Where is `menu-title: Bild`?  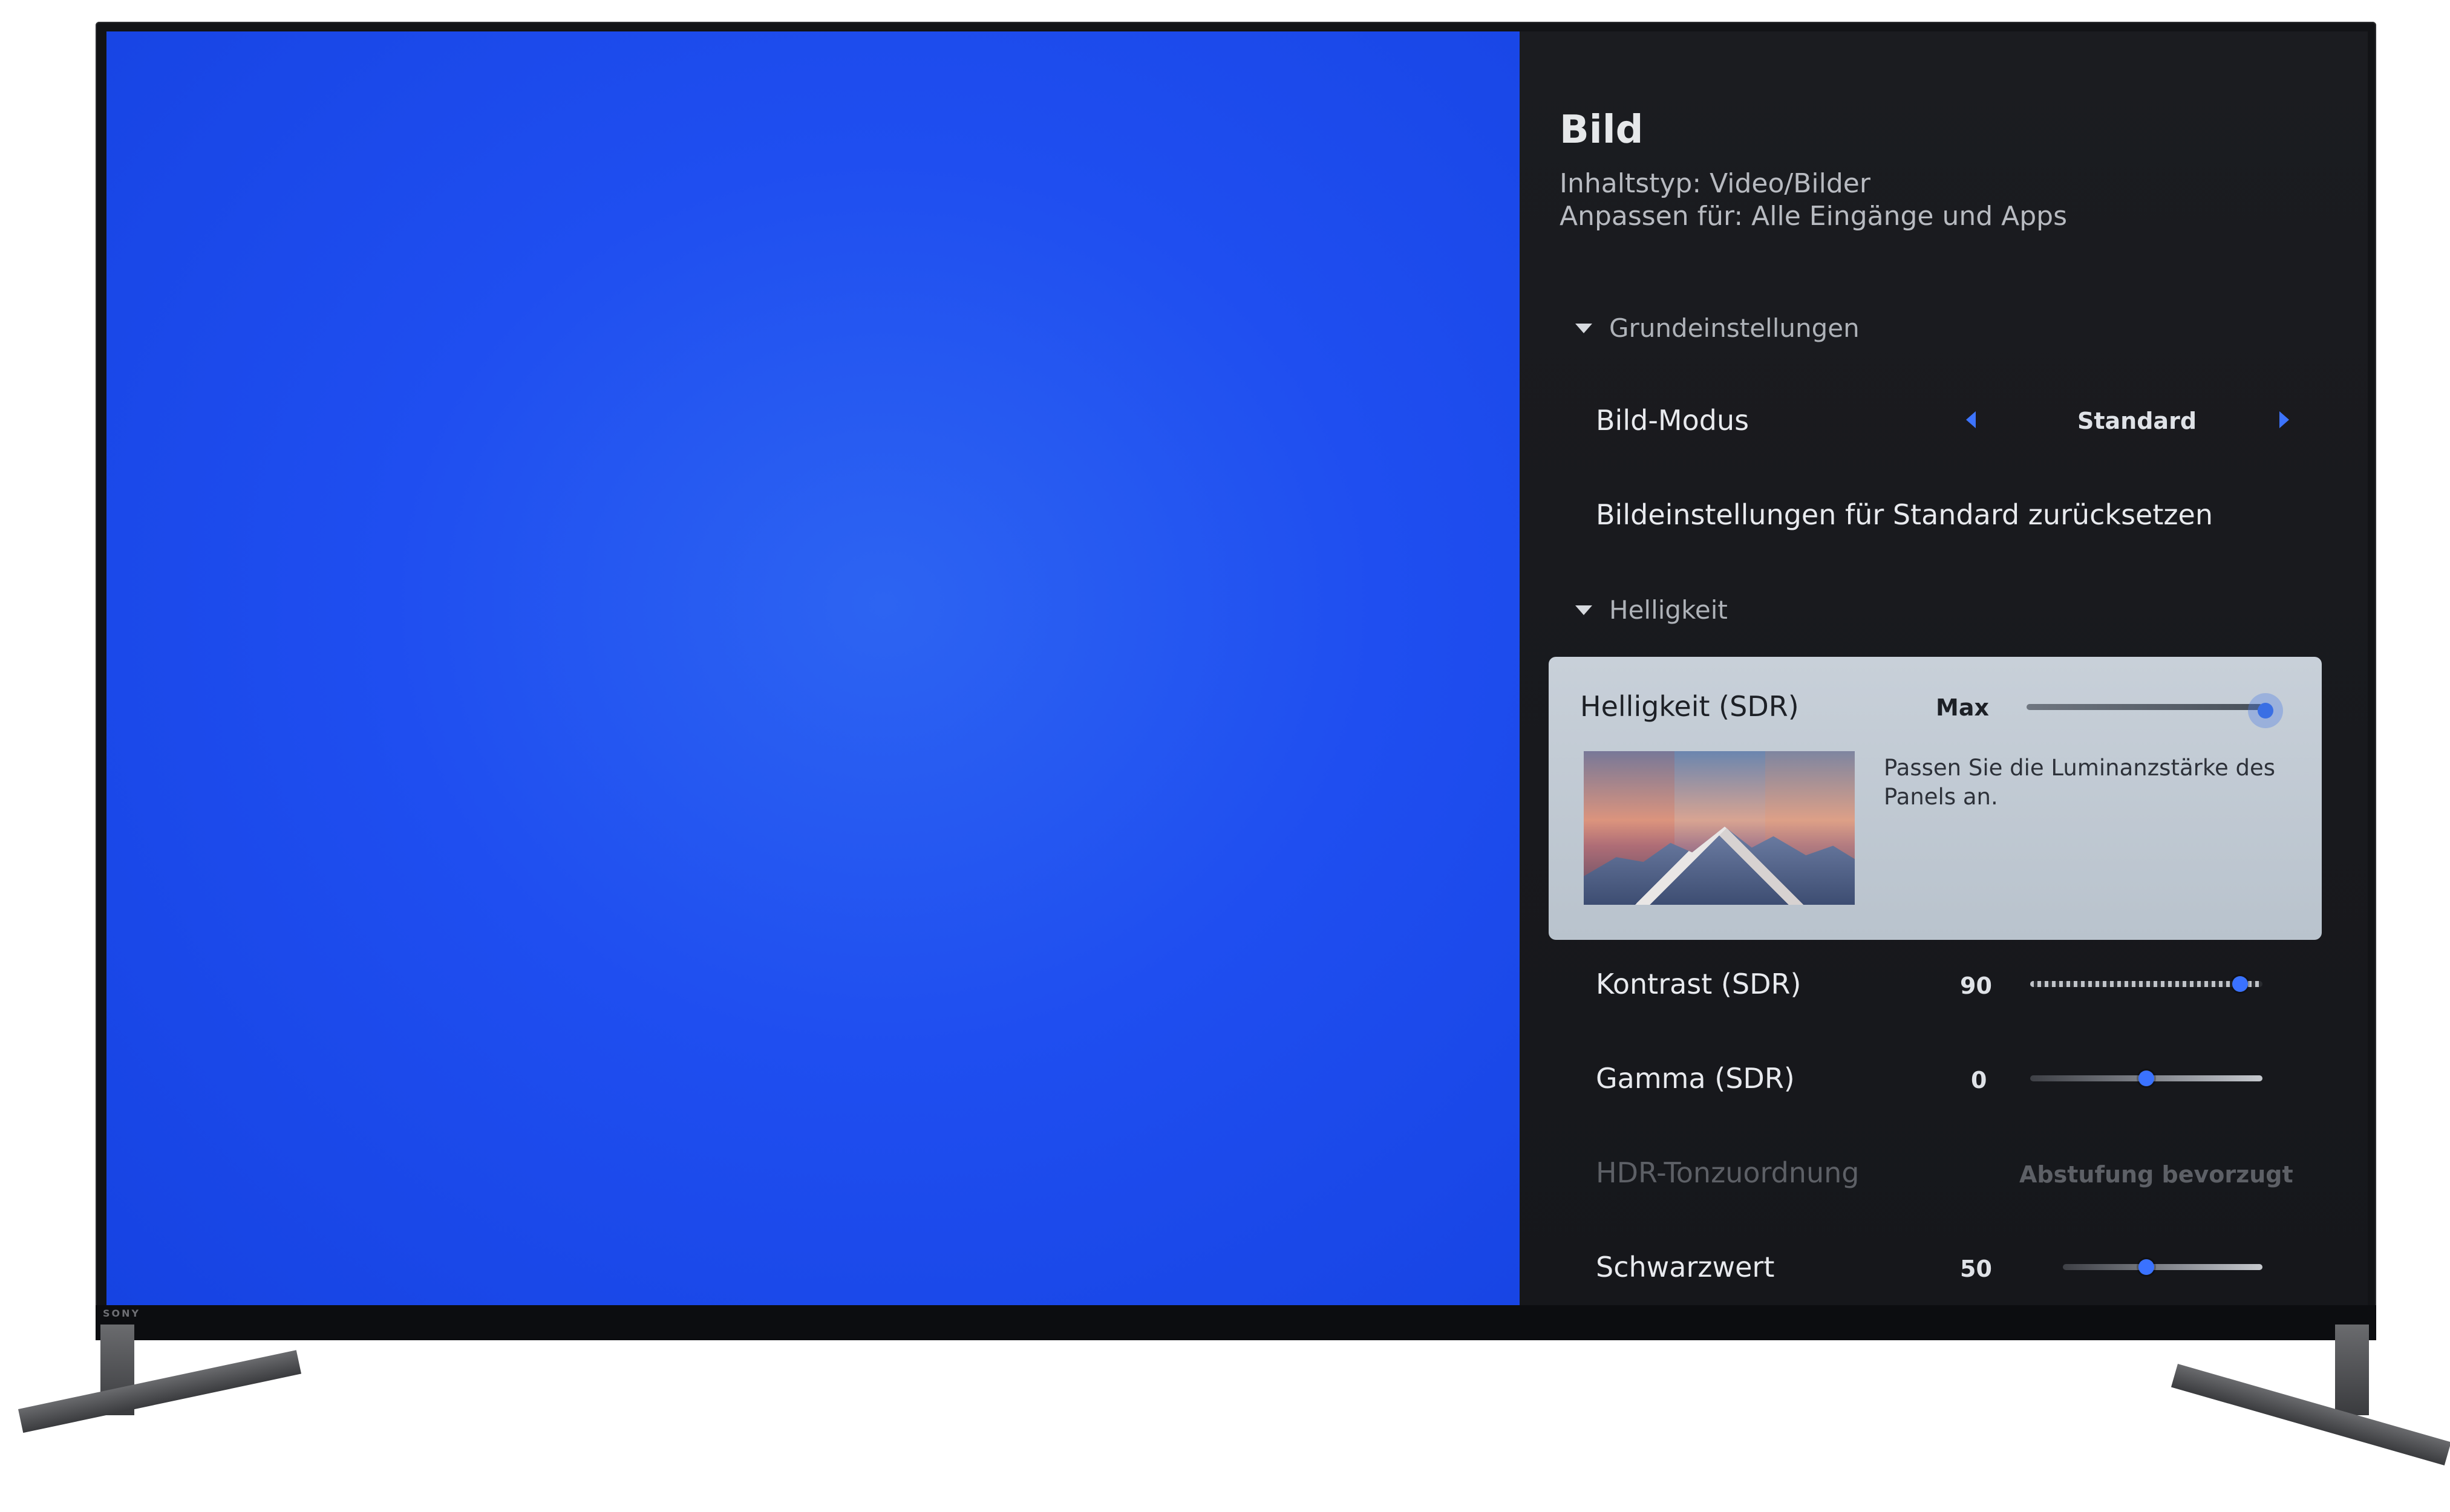 menu-title: Bild is located at coordinates (1602, 130).